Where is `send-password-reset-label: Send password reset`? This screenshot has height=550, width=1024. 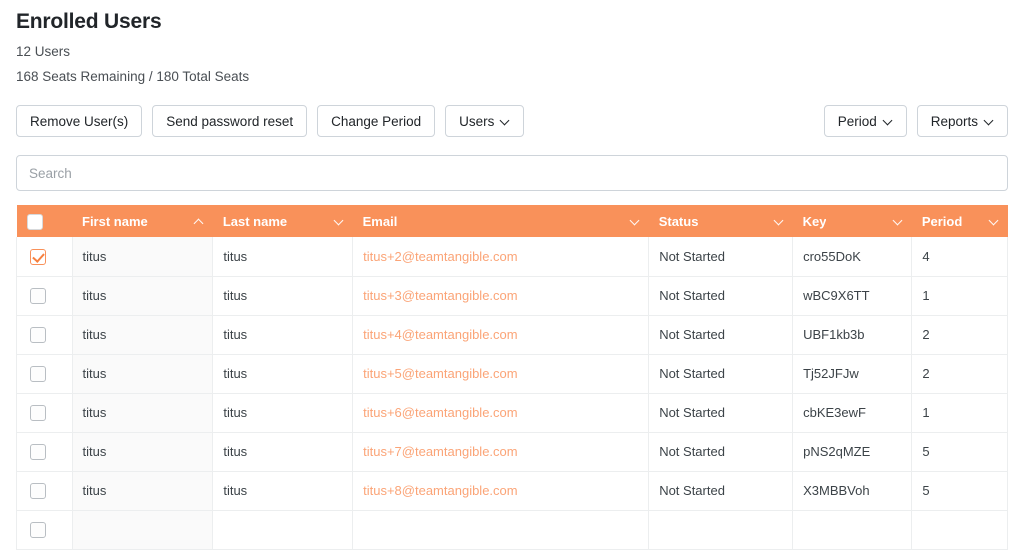 send-password-reset-label: Send password reset is located at coordinates (230, 121).